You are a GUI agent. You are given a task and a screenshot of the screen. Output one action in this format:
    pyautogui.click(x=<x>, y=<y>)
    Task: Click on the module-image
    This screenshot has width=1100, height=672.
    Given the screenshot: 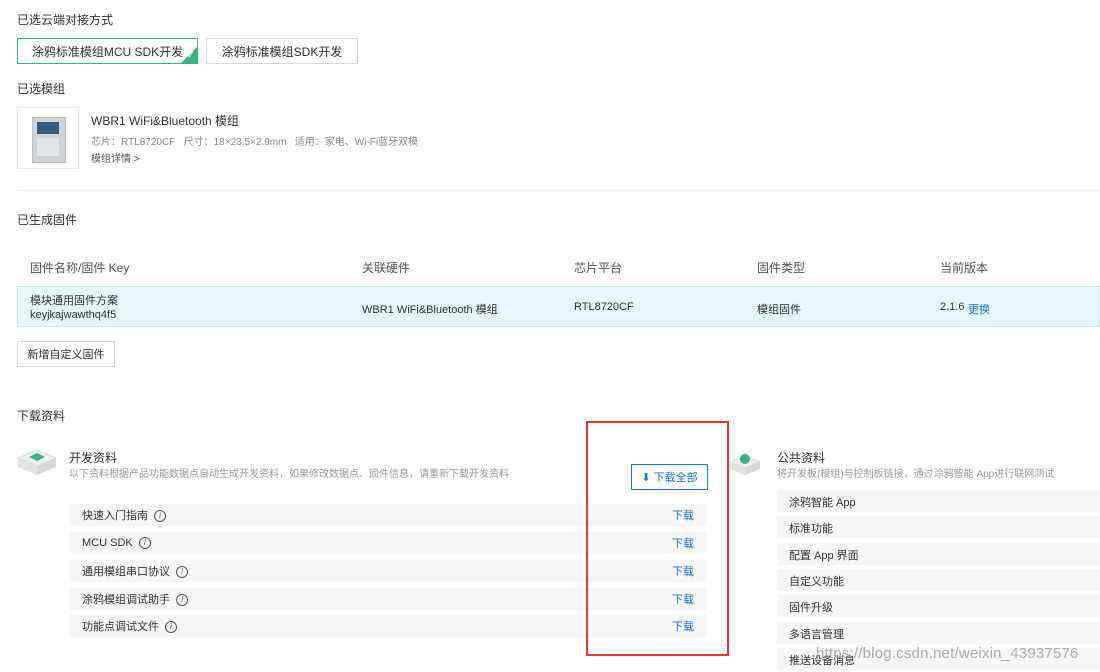 What is the action you would take?
    pyautogui.click(x=48, y=138)
    